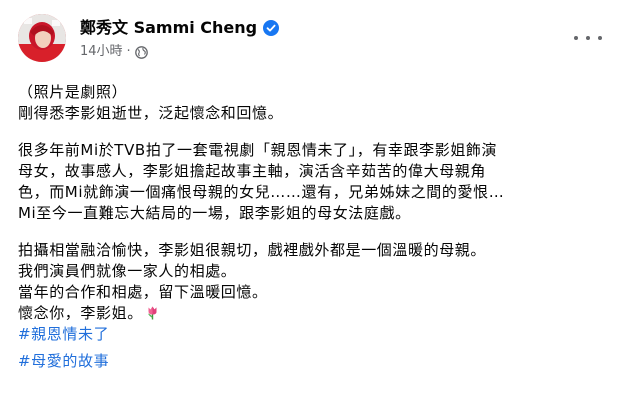 Image resolution: width=632 pixels, height=405 pixels. What do you see at coordinates (151, 113) in the screenshot?
I see `text-line: 剛得悉李影姐逝世，泛起懷念和回憶。` at bounding box center [151, 113].